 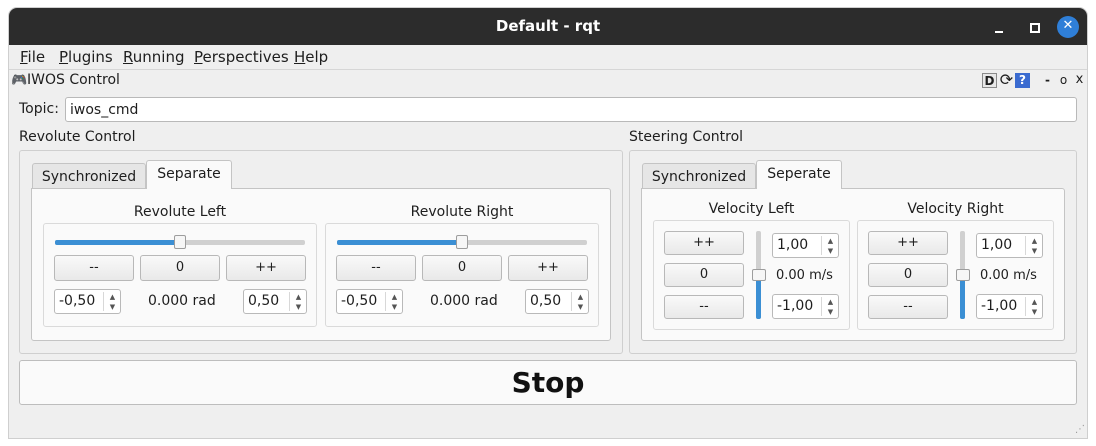 I want to click on revolute-left-decrease-button: --, so click(x=94, y=268).